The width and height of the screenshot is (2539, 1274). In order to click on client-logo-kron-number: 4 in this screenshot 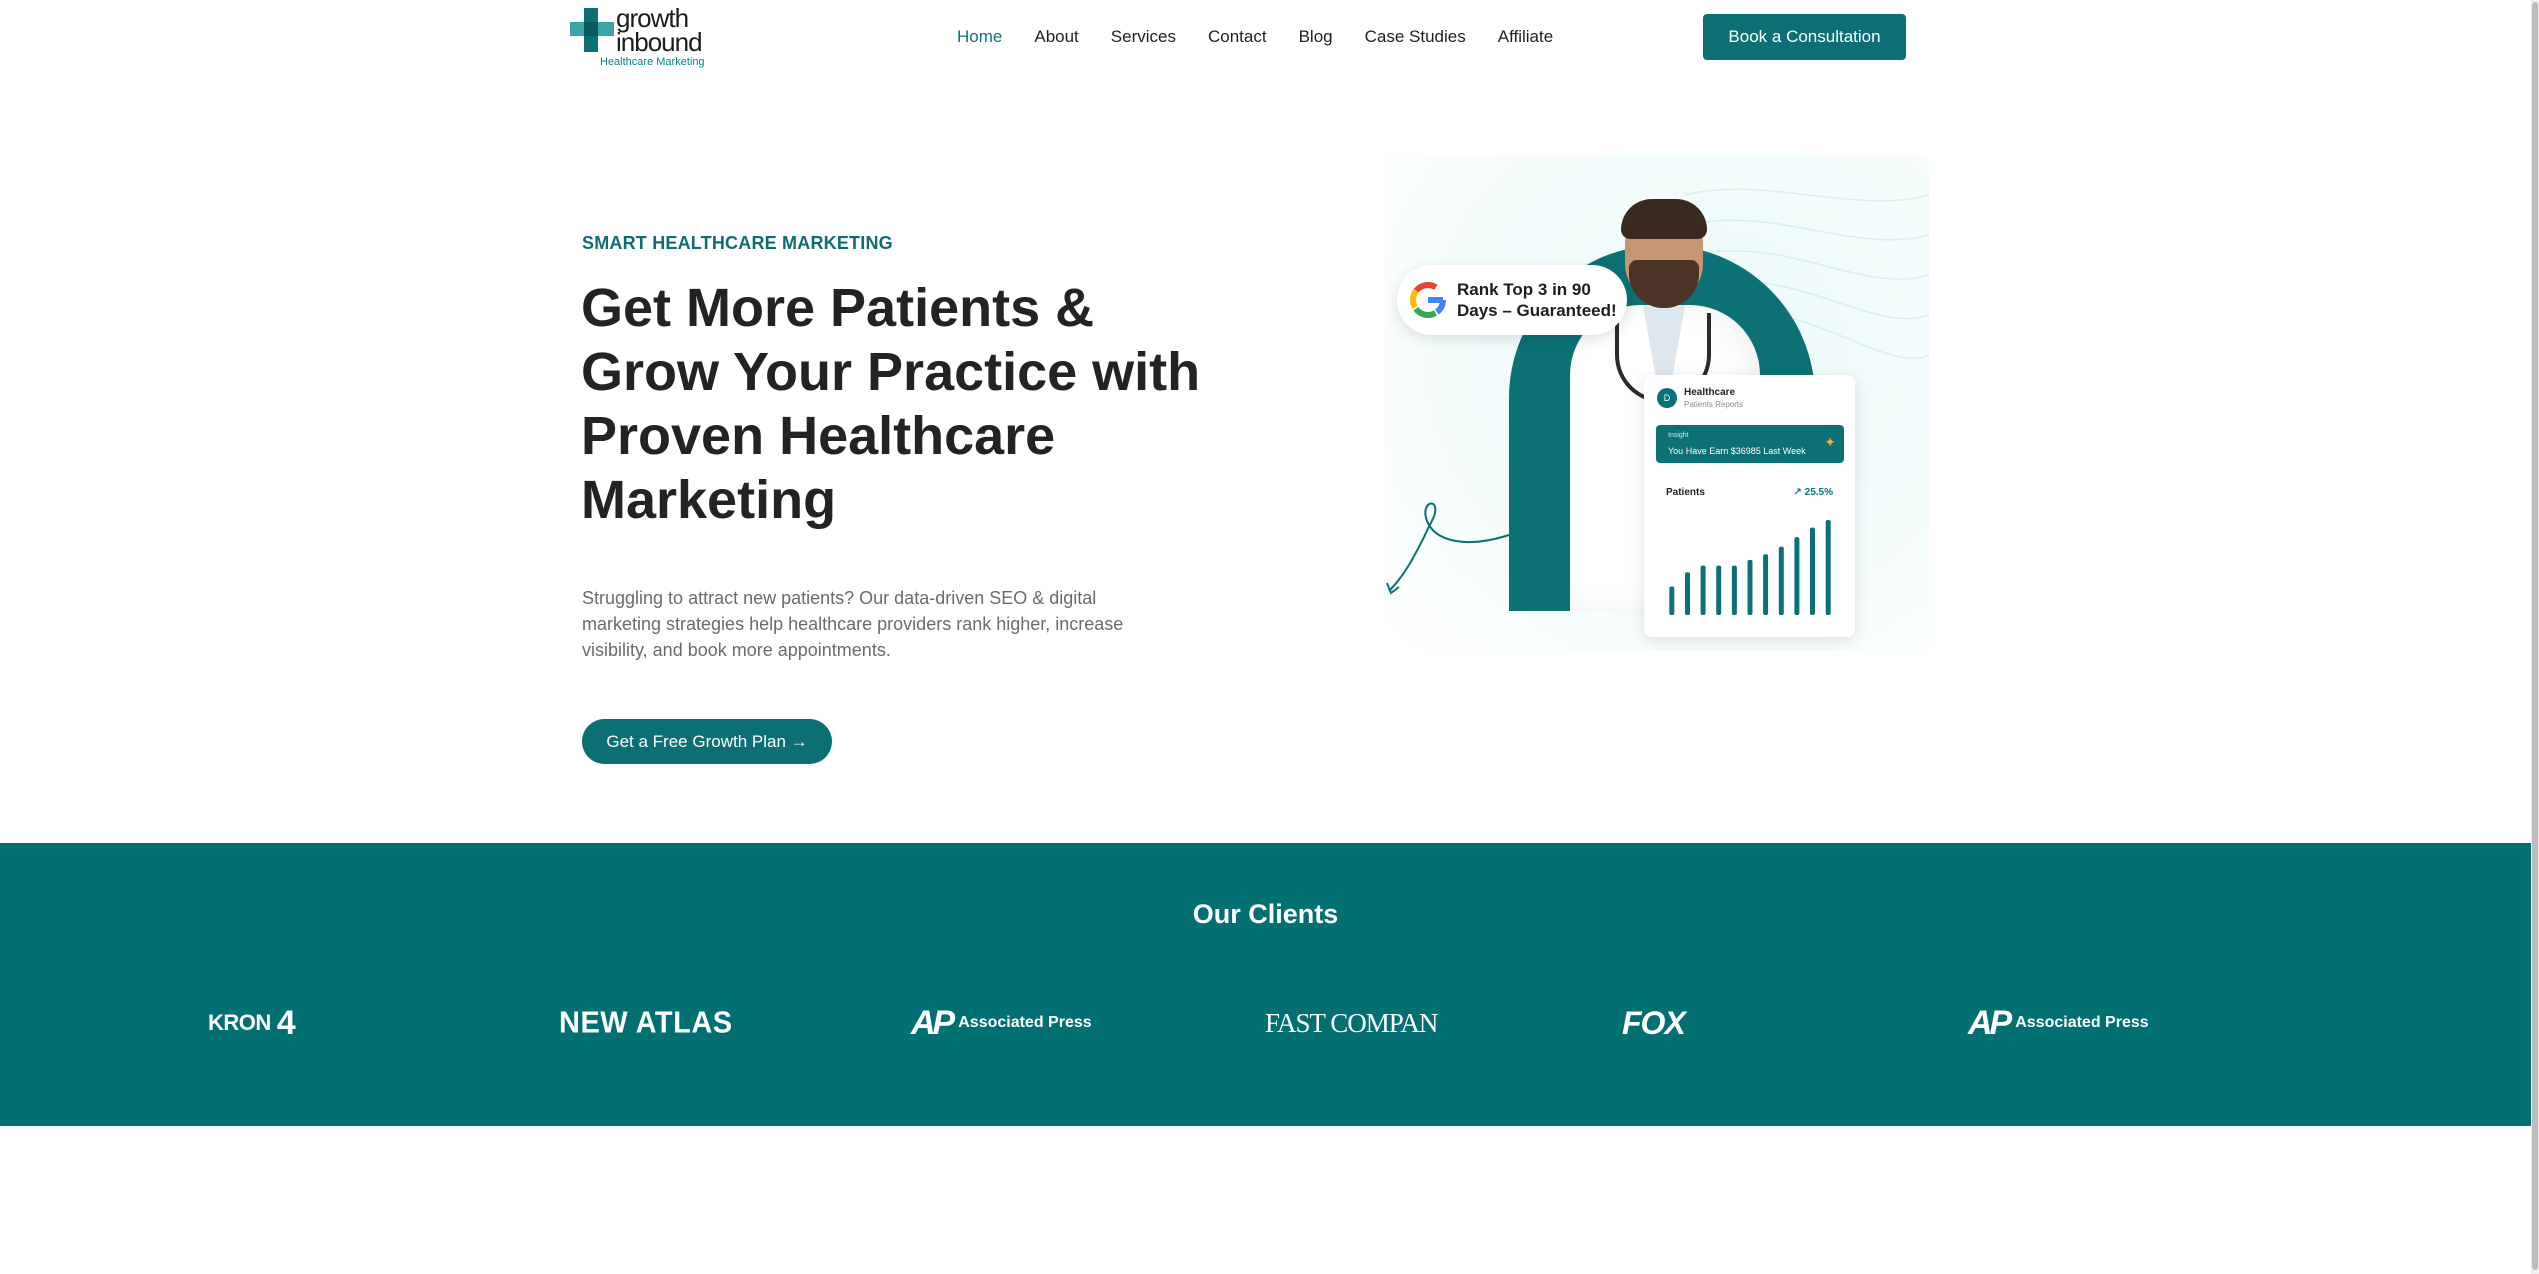, I will do `click(286, 1022)`.